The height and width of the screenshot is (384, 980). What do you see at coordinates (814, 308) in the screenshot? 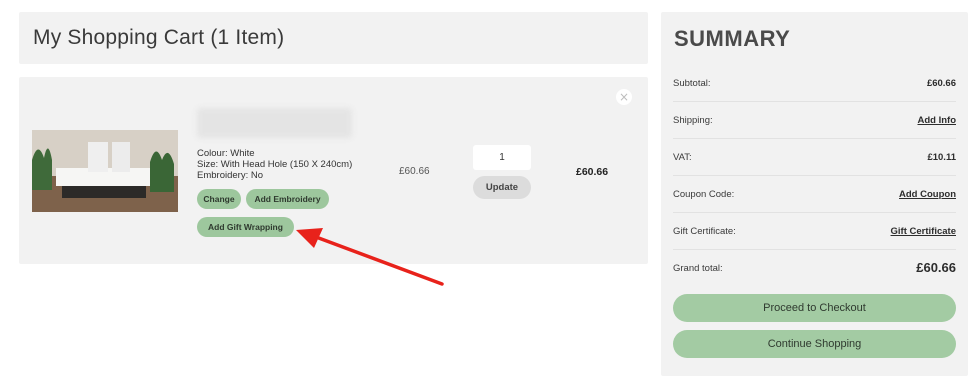
I see `proceed-to-checkout-button: Proceed to Checkout` at bounding box center [814, 308].